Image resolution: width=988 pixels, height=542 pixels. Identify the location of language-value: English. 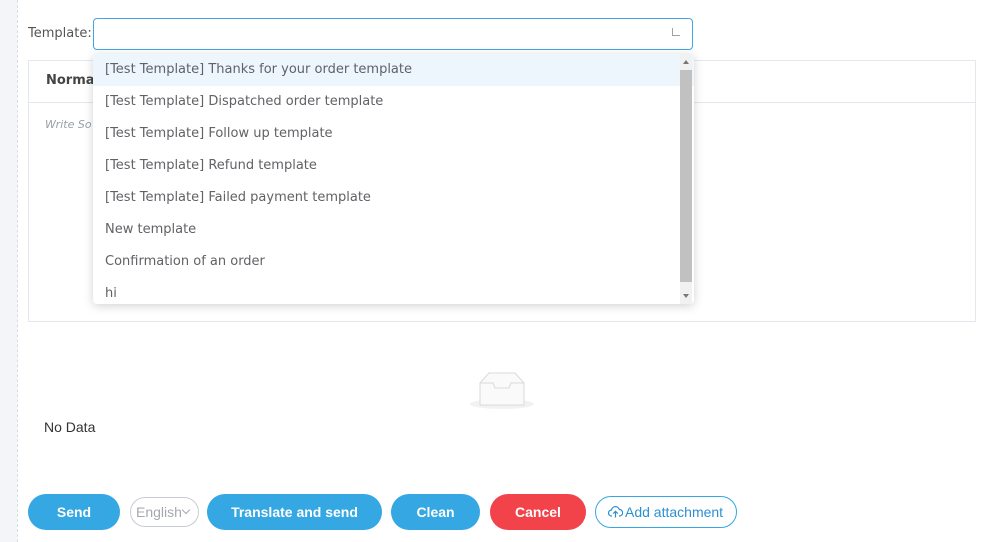
(159, 512).